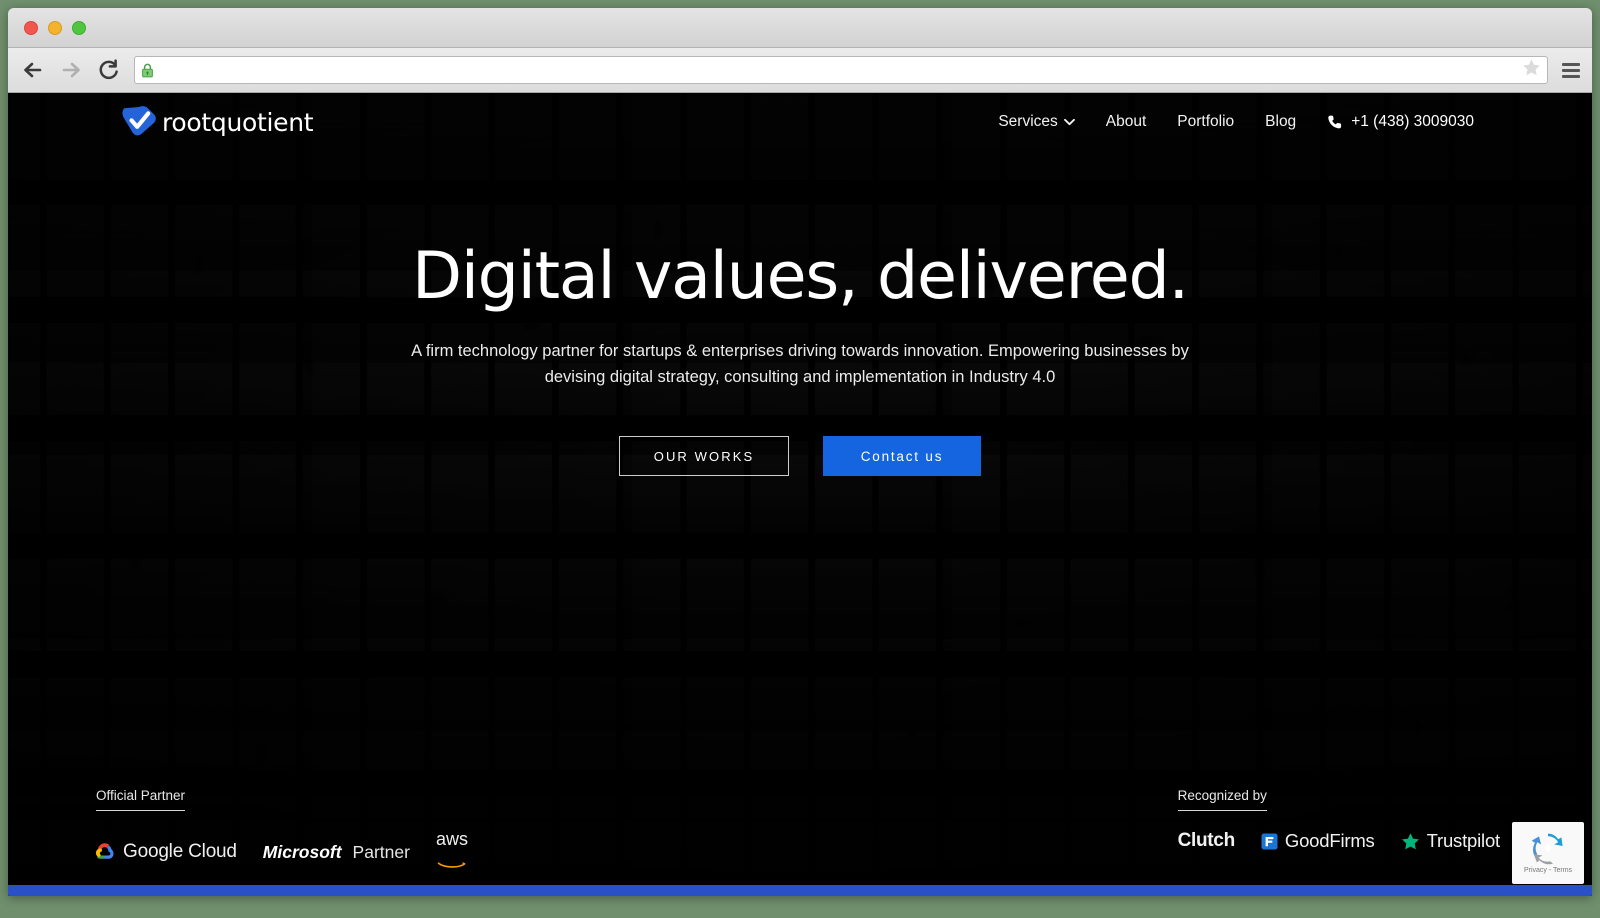 This screenshot has width=1600, height=918. Describe the element at coordinates (1222, 799) in the screenshot. I see `recognized-by-label: Recognized by` at that location.